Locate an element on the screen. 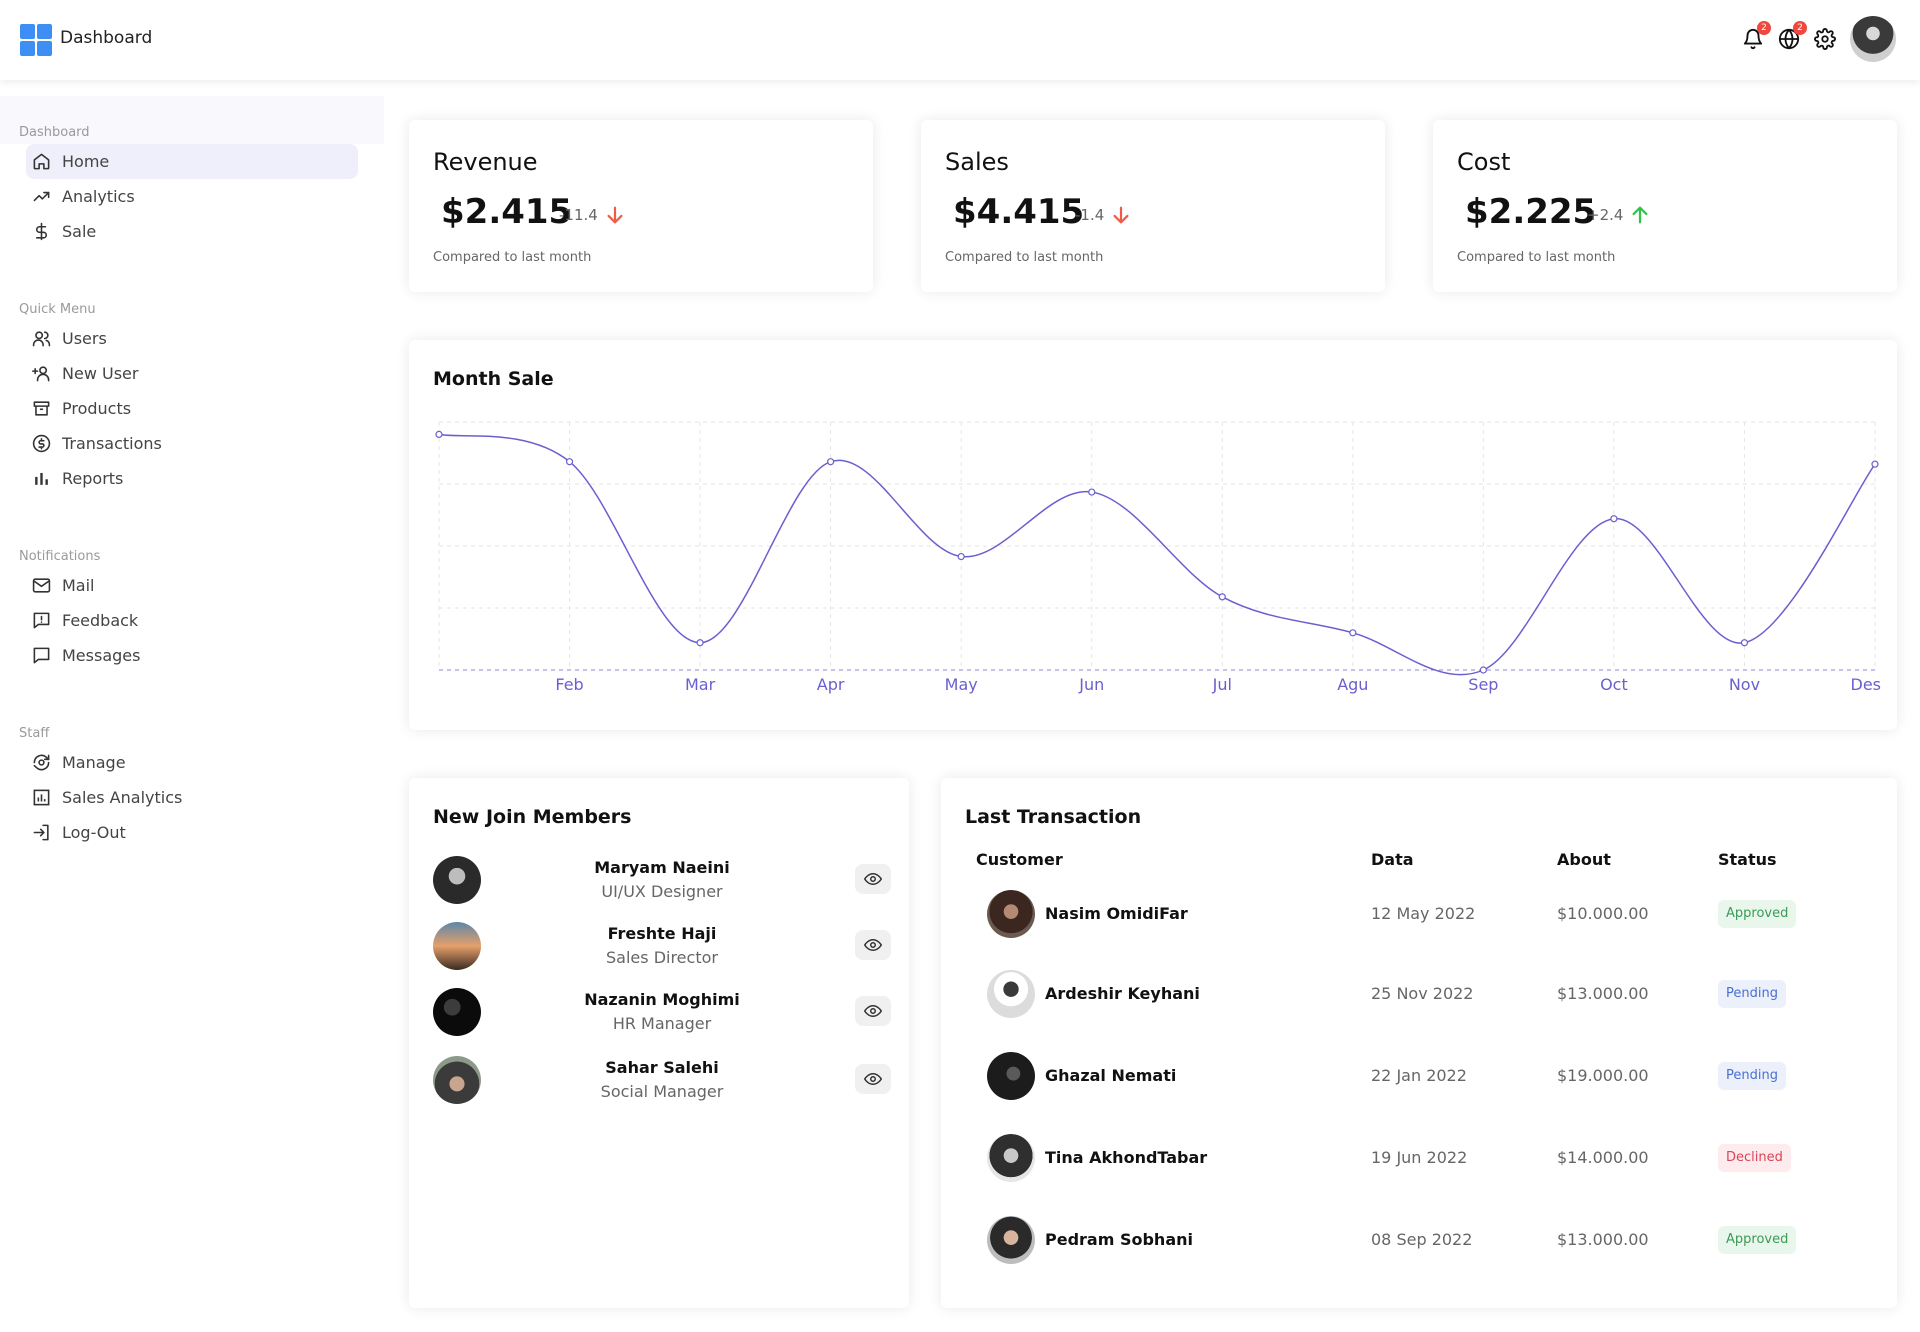 This screenshot has width=1920, height=1332. transaction-date: 22 Jan 2022 is located at coordinates (1419, 1075).